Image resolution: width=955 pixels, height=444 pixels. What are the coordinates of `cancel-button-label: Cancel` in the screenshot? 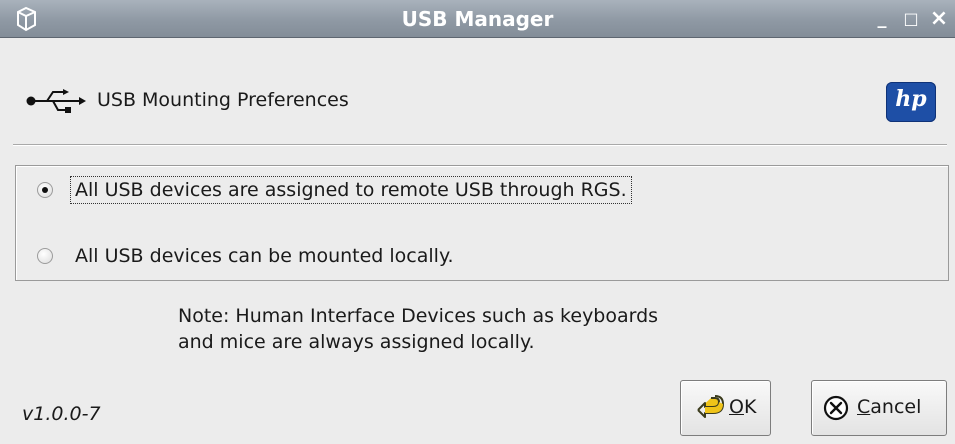 It's located at (889, 407).